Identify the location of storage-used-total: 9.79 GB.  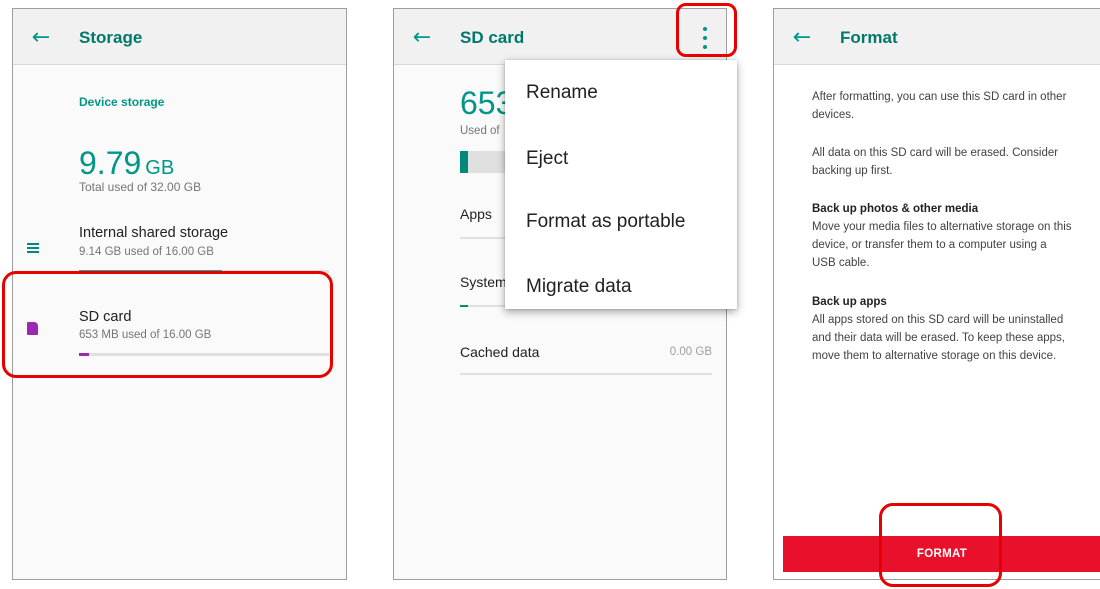
(126, 163).